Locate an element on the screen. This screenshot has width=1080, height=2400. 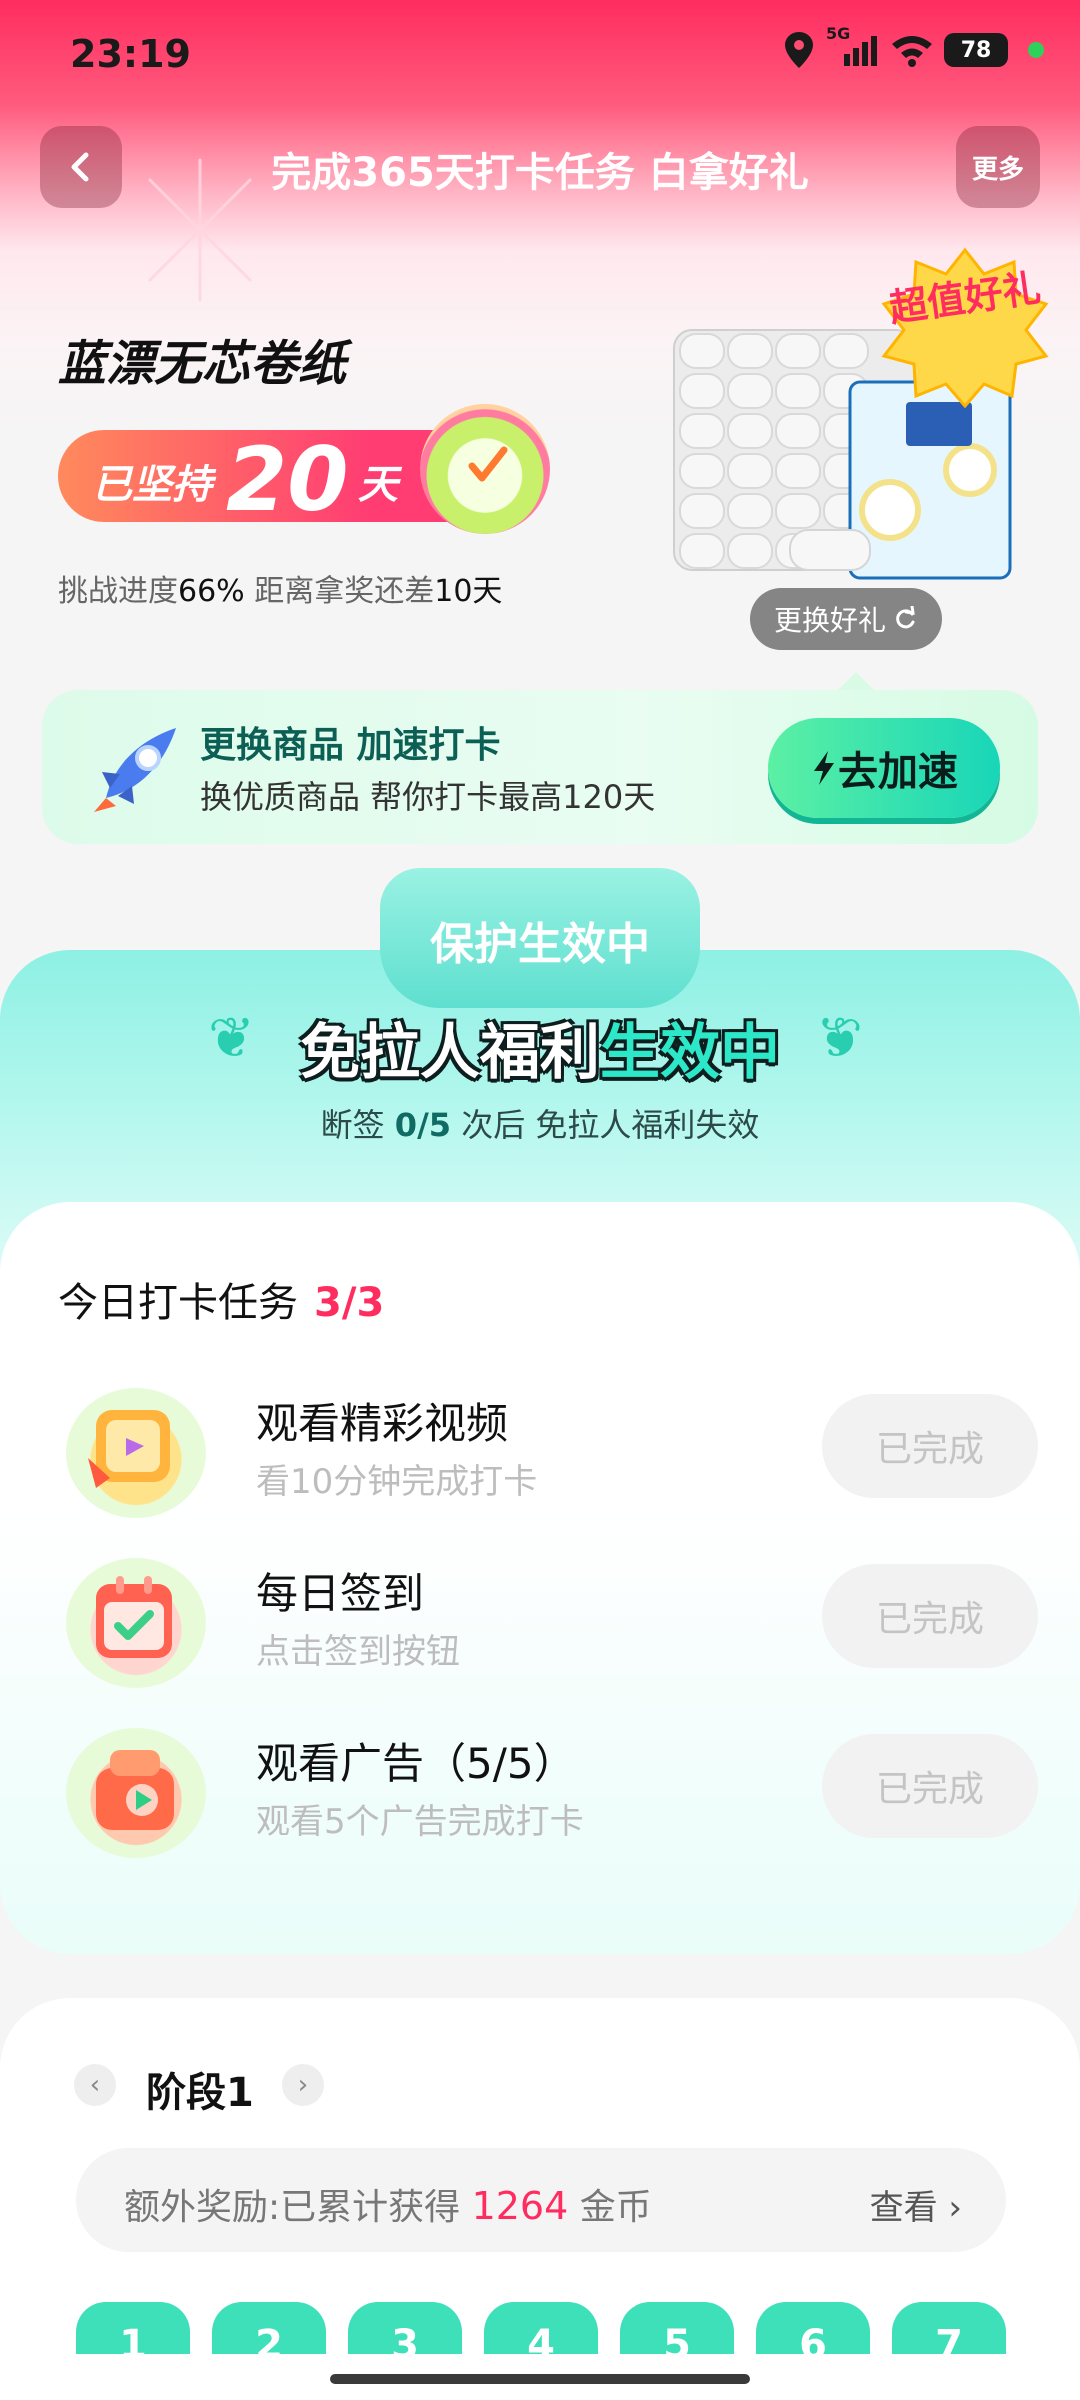
missed-checkin-count: 0/5 is located at coordinates (423, 1125).